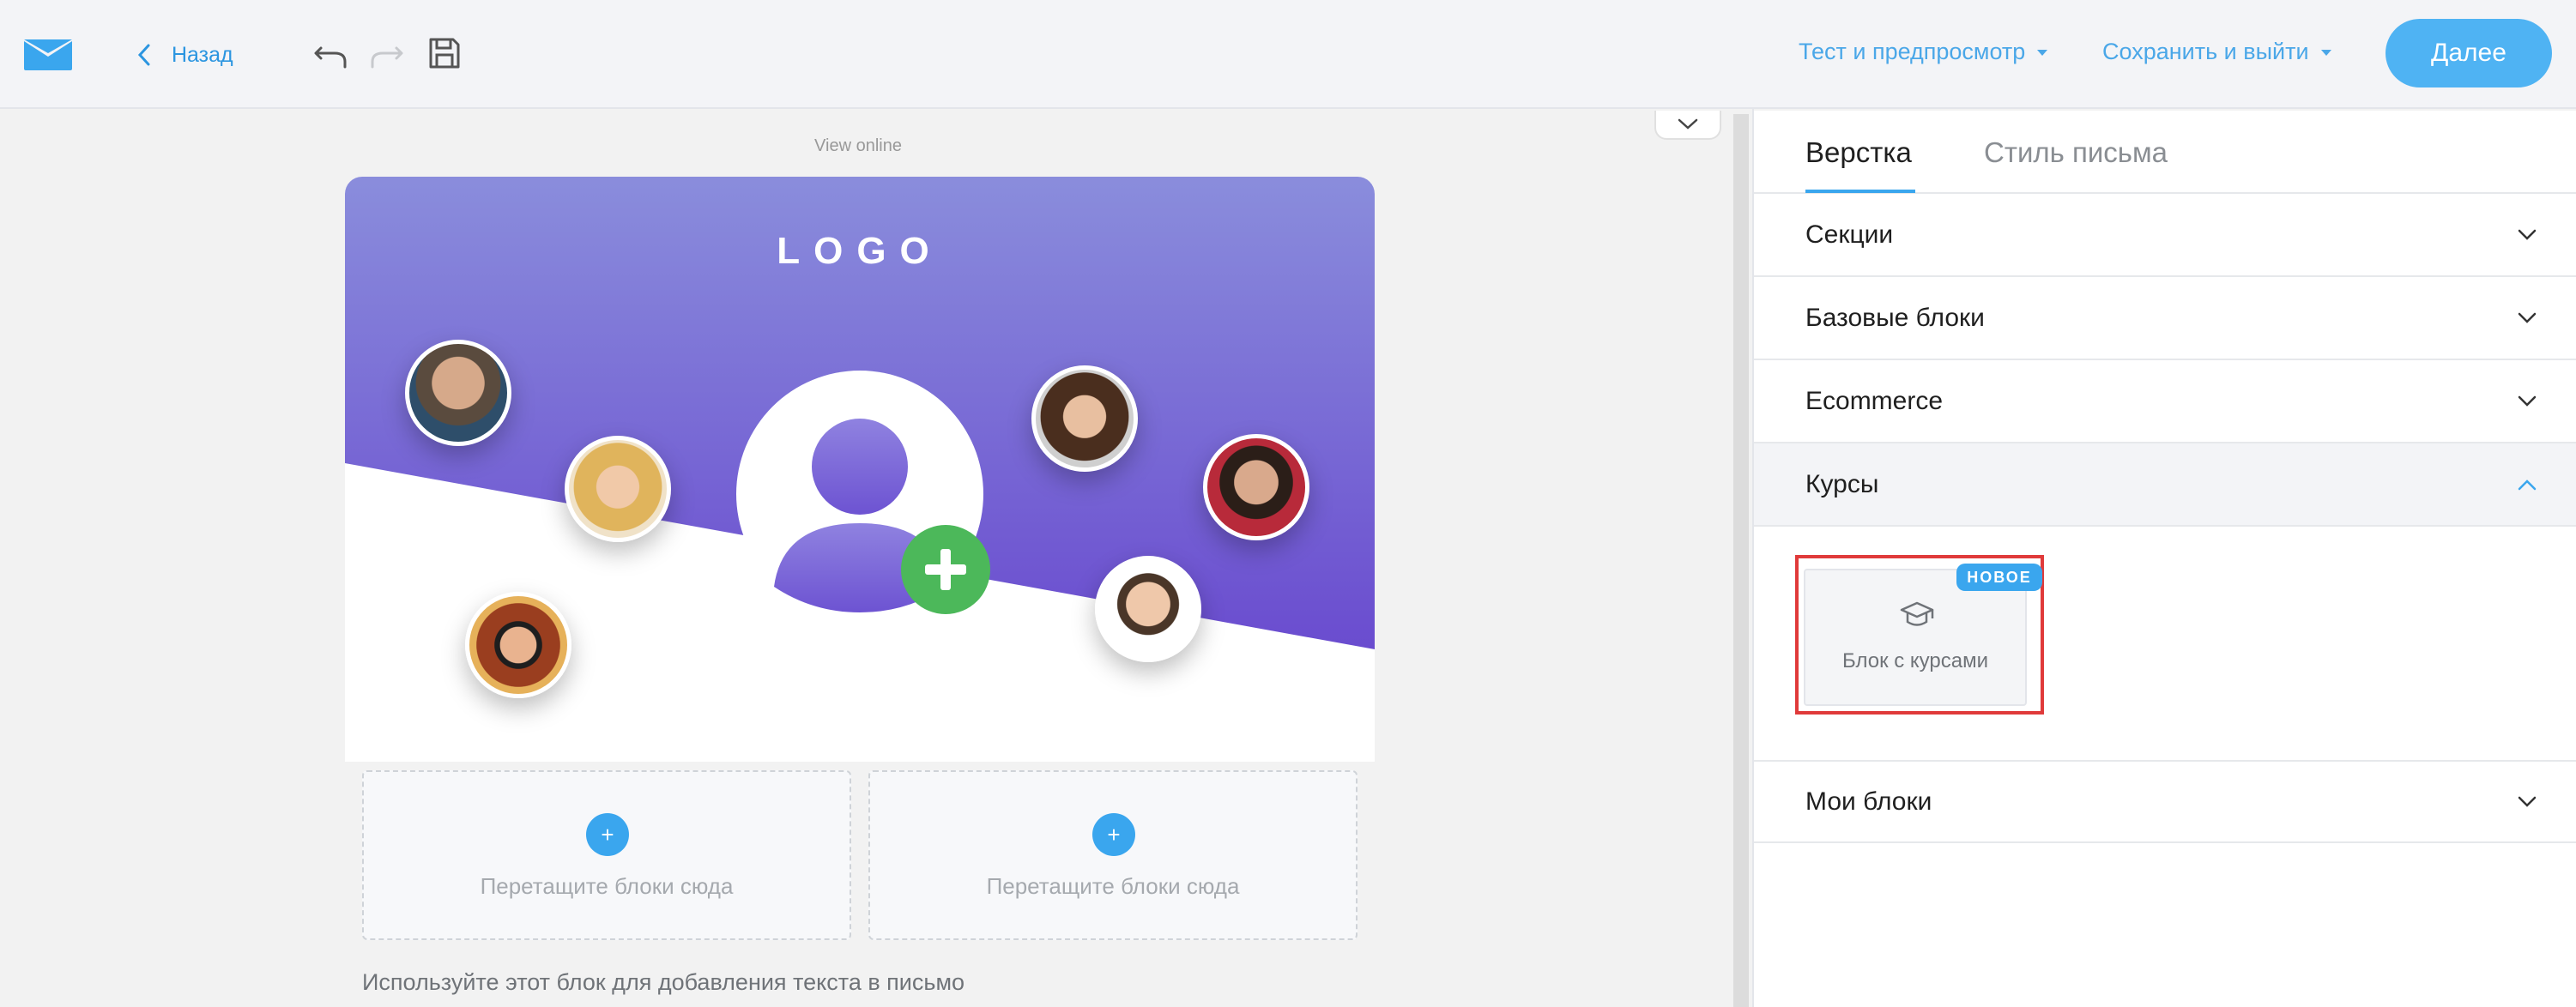 The width and height of the screenshot is (2576, 1007). I want to click on test-preview-dropdown: Тест и предпросмотр, so click(1923, 51).